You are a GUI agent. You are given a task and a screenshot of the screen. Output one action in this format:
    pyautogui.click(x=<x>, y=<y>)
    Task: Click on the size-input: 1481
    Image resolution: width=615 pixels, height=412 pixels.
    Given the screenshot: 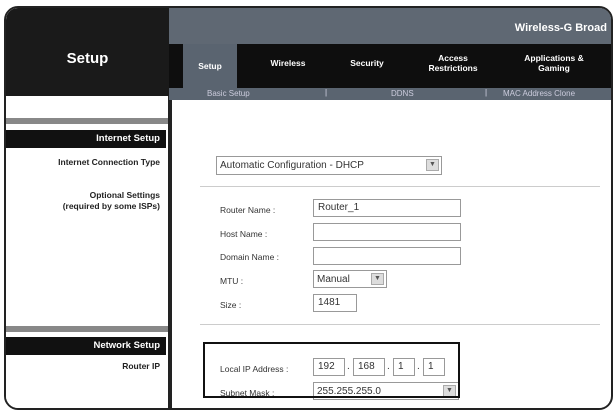 What is the action you would take?
    pyautogui.click(x=335, y=303)
    